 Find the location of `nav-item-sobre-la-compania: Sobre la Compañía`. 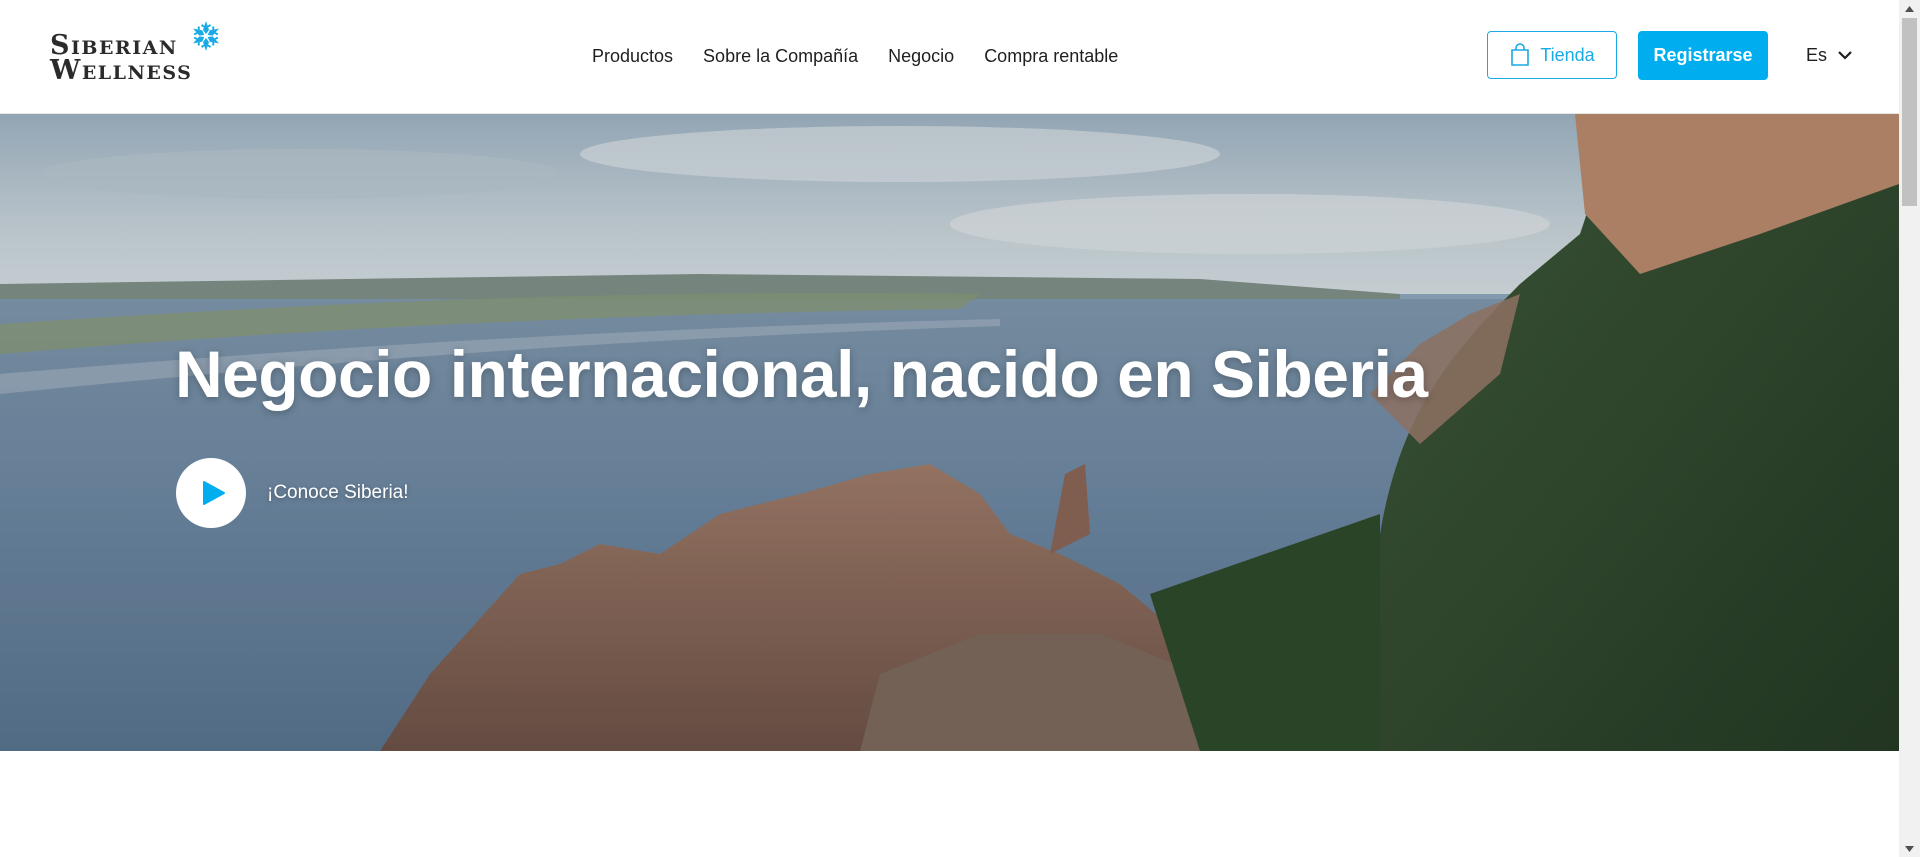

nav-item-sobre-la-compania: Sobre la Compañía is located at coordinates (780, 56).